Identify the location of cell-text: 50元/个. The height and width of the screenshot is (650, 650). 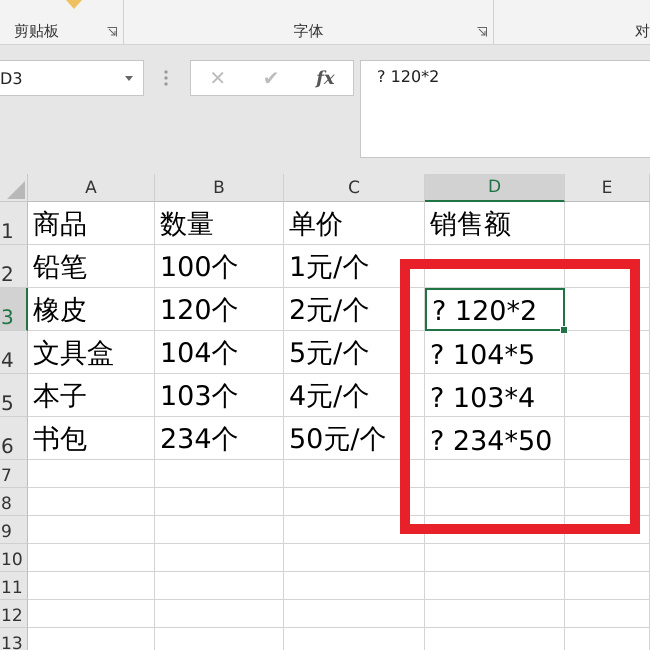
(337, 440).